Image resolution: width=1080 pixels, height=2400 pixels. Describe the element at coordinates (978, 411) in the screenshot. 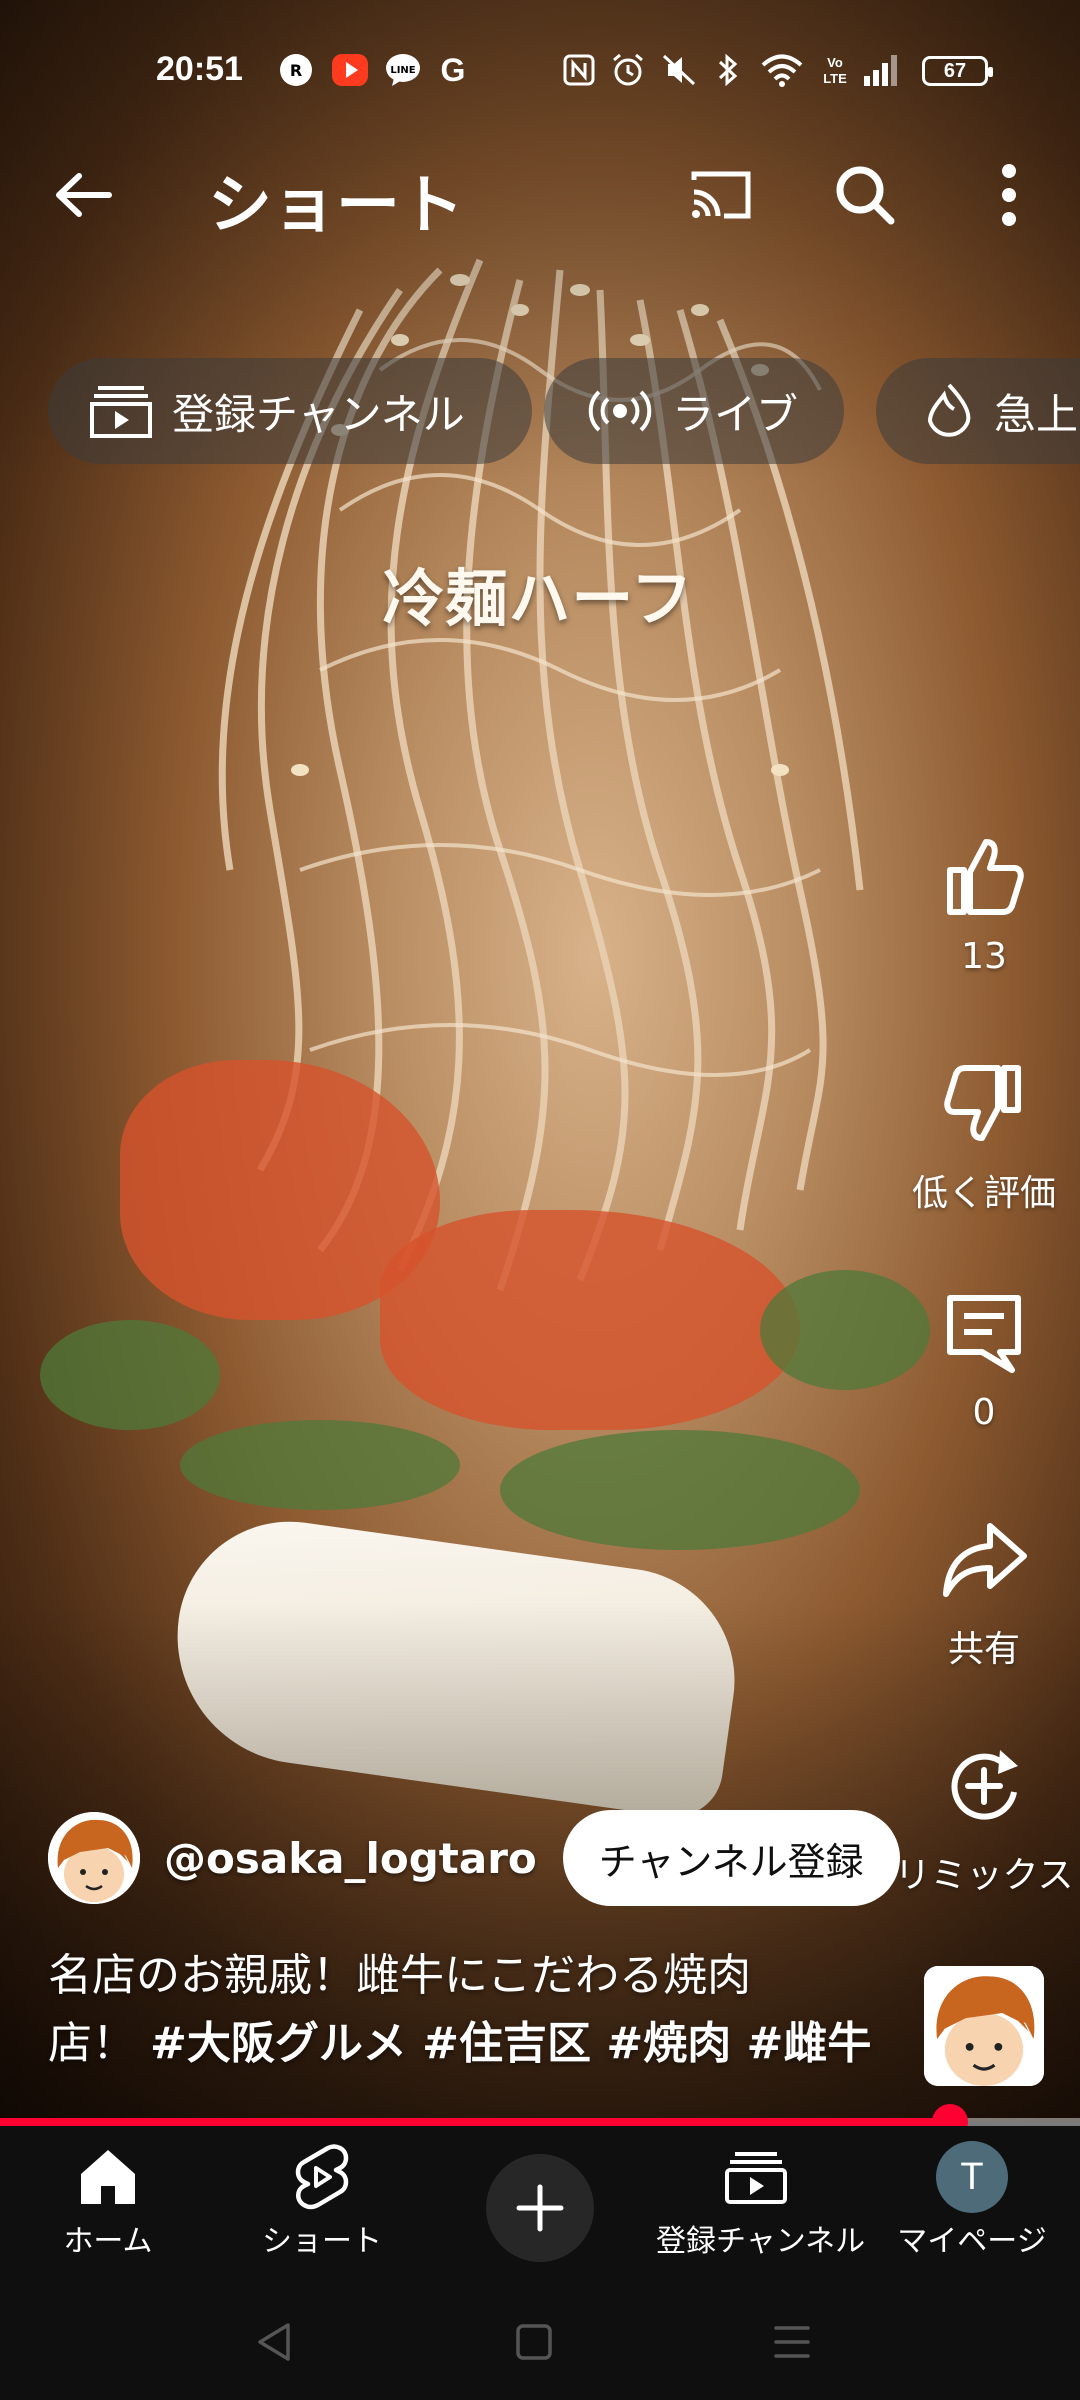

I see `chip-trending: 急上` at that location.